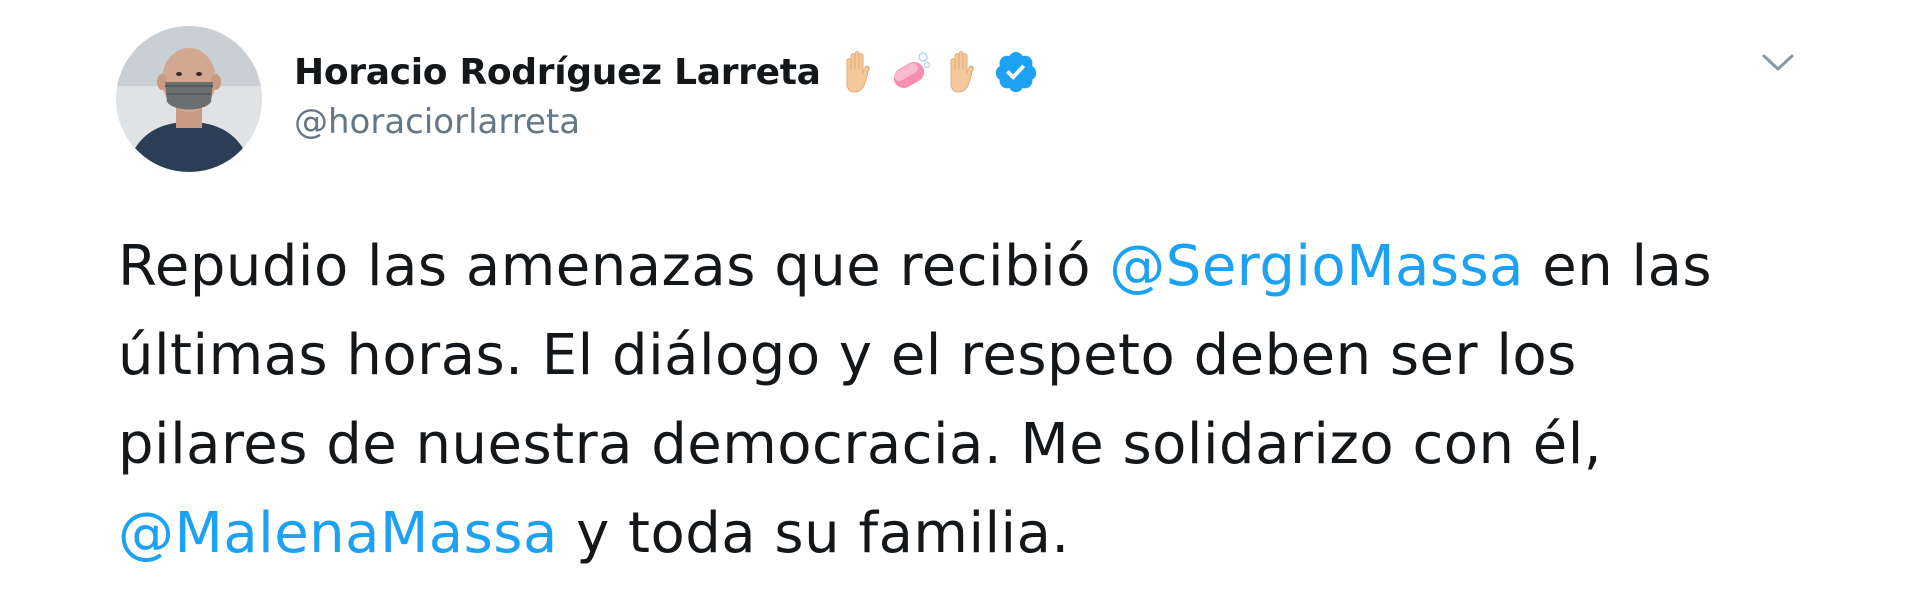  I want to click on display-name: Horacio Rodríguez Larreta, so click(557, 72).